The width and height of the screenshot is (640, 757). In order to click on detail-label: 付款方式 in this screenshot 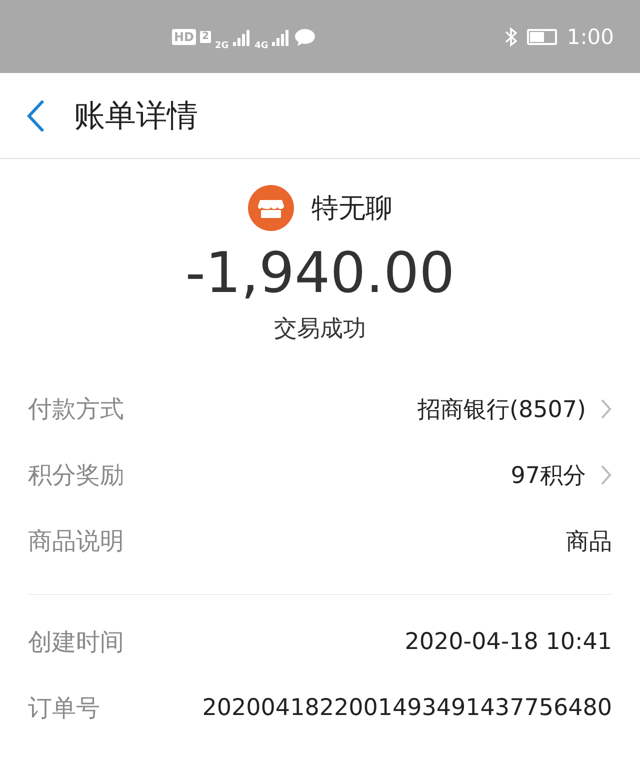, I will do `click(76, 409)`.